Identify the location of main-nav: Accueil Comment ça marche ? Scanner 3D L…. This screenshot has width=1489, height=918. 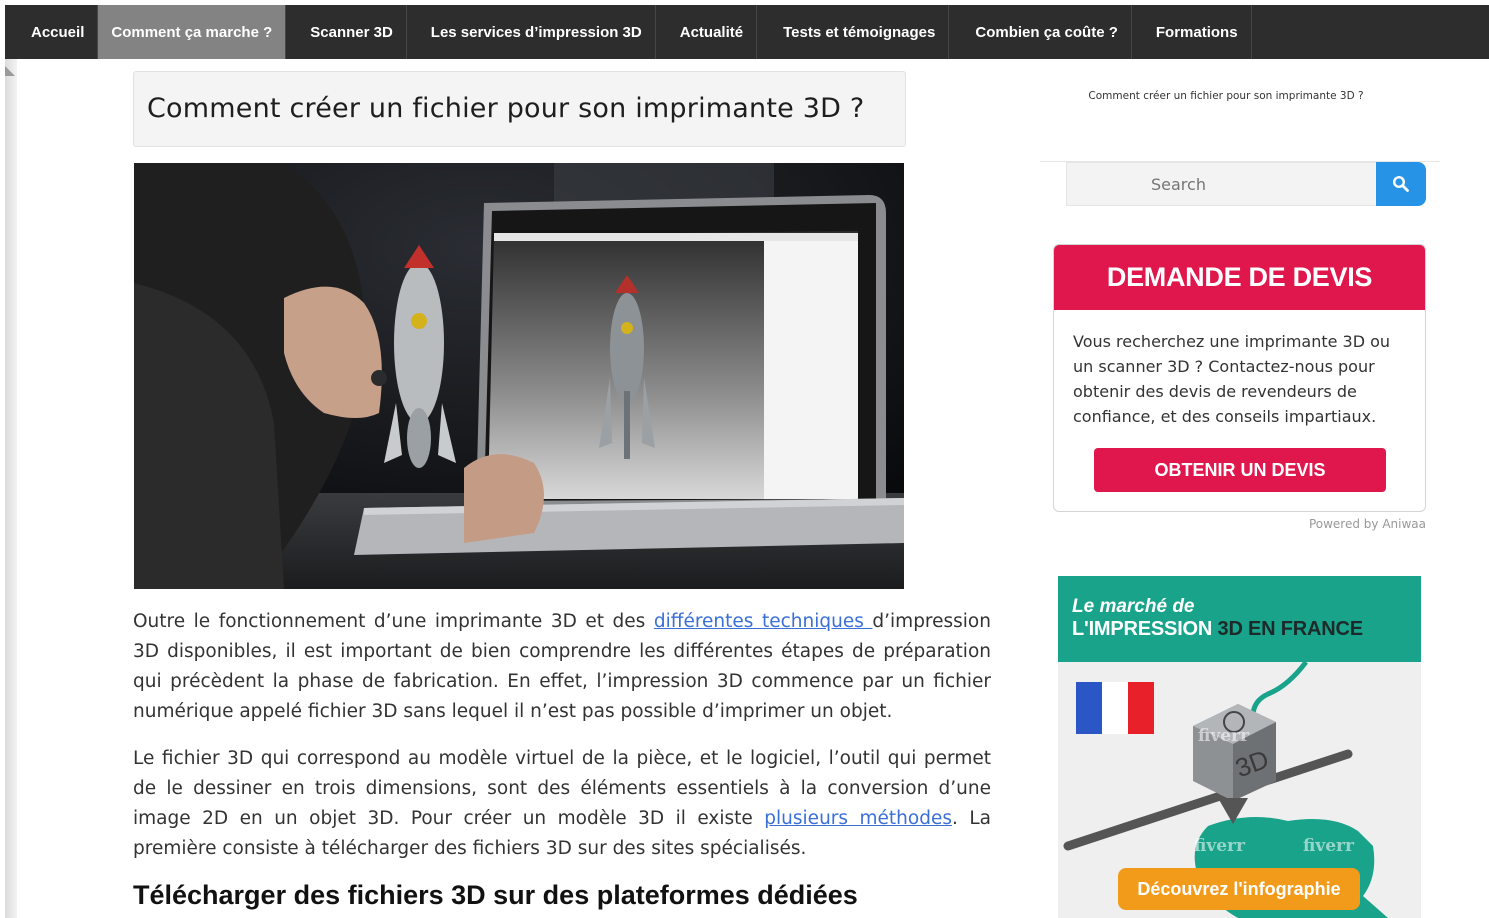
(747, 32).